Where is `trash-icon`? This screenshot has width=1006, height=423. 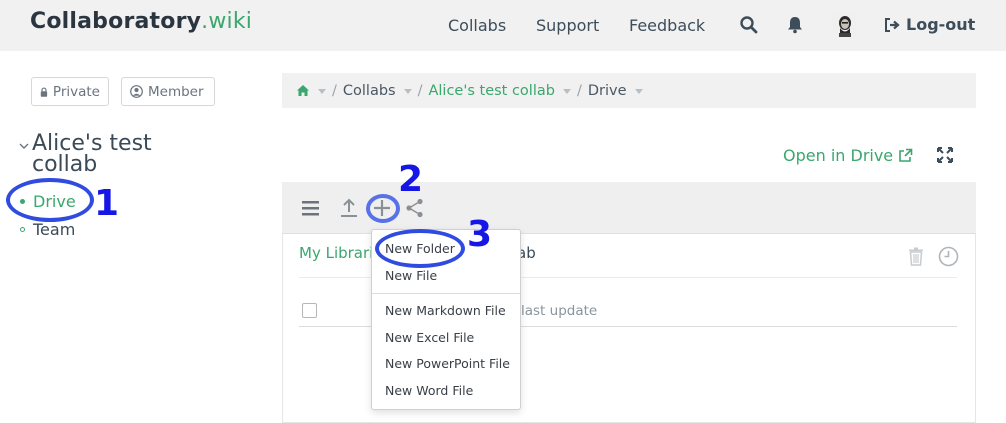 trash-icon is located at coordinates (916, 256).